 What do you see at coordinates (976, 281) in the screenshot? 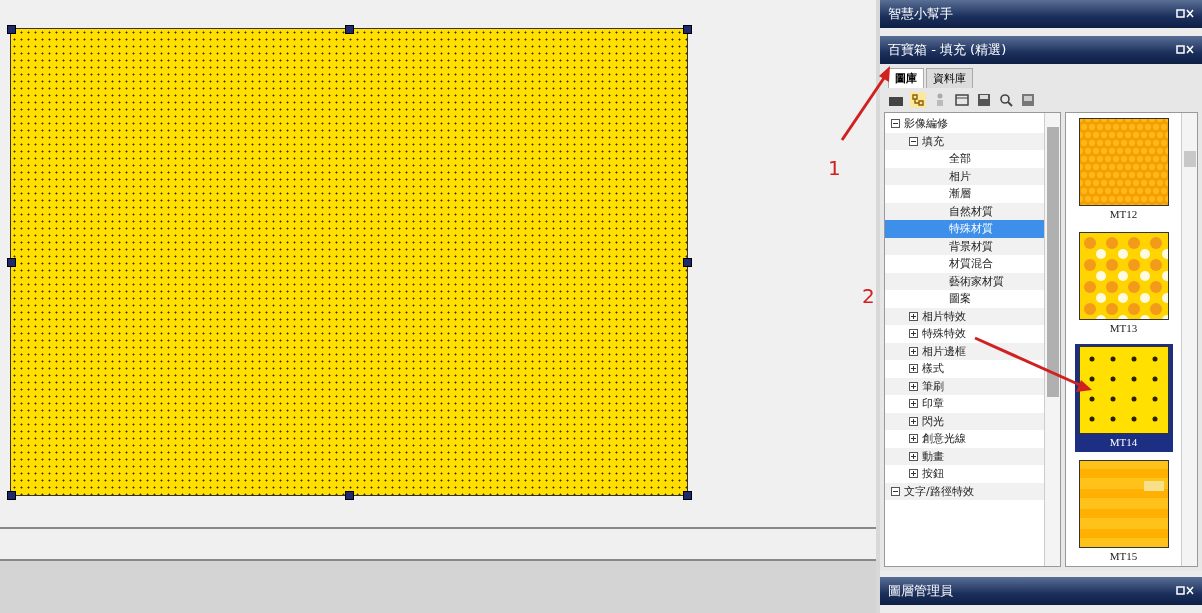
I see `tree-label: 藝術家材質` at bounding box center [976, 281].